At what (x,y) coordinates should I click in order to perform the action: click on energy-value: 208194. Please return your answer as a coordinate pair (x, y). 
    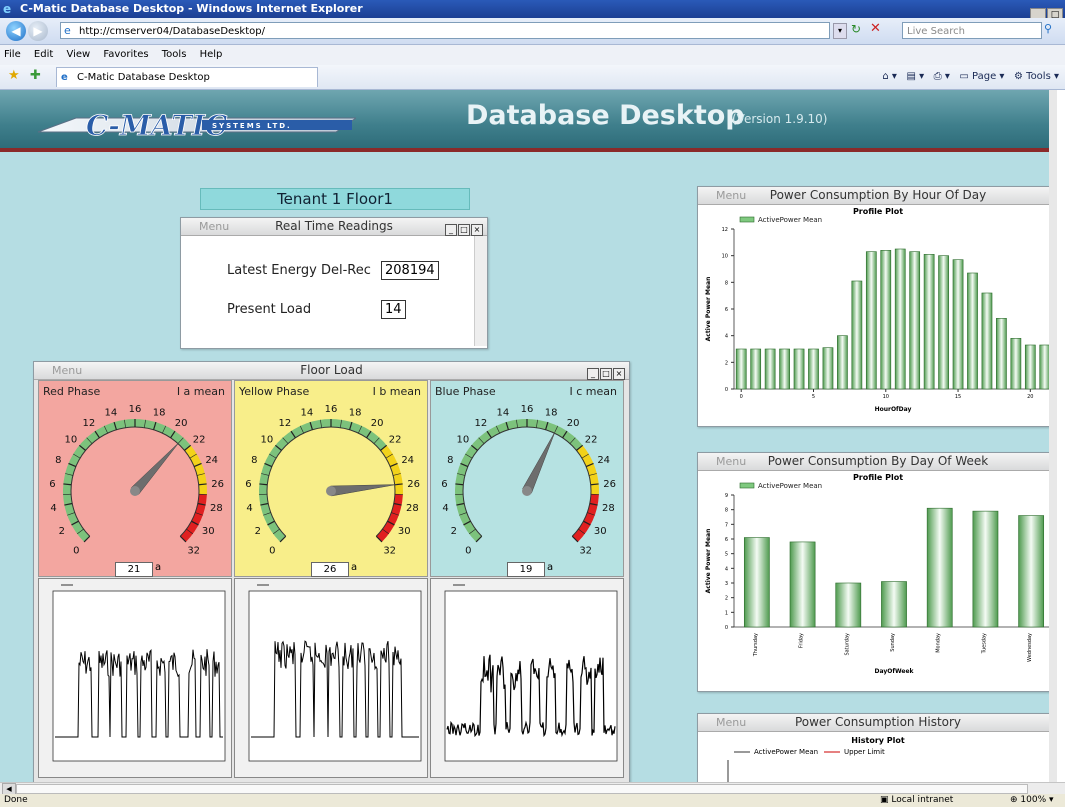
    Looking at the image, I should click on (410, 270).